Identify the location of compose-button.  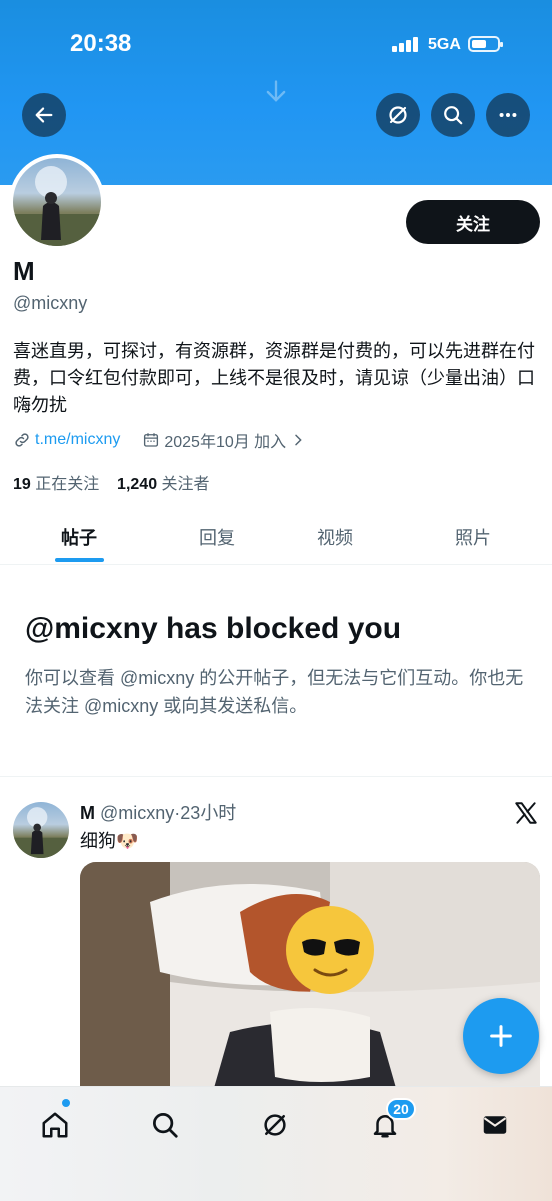
(501, 1036).